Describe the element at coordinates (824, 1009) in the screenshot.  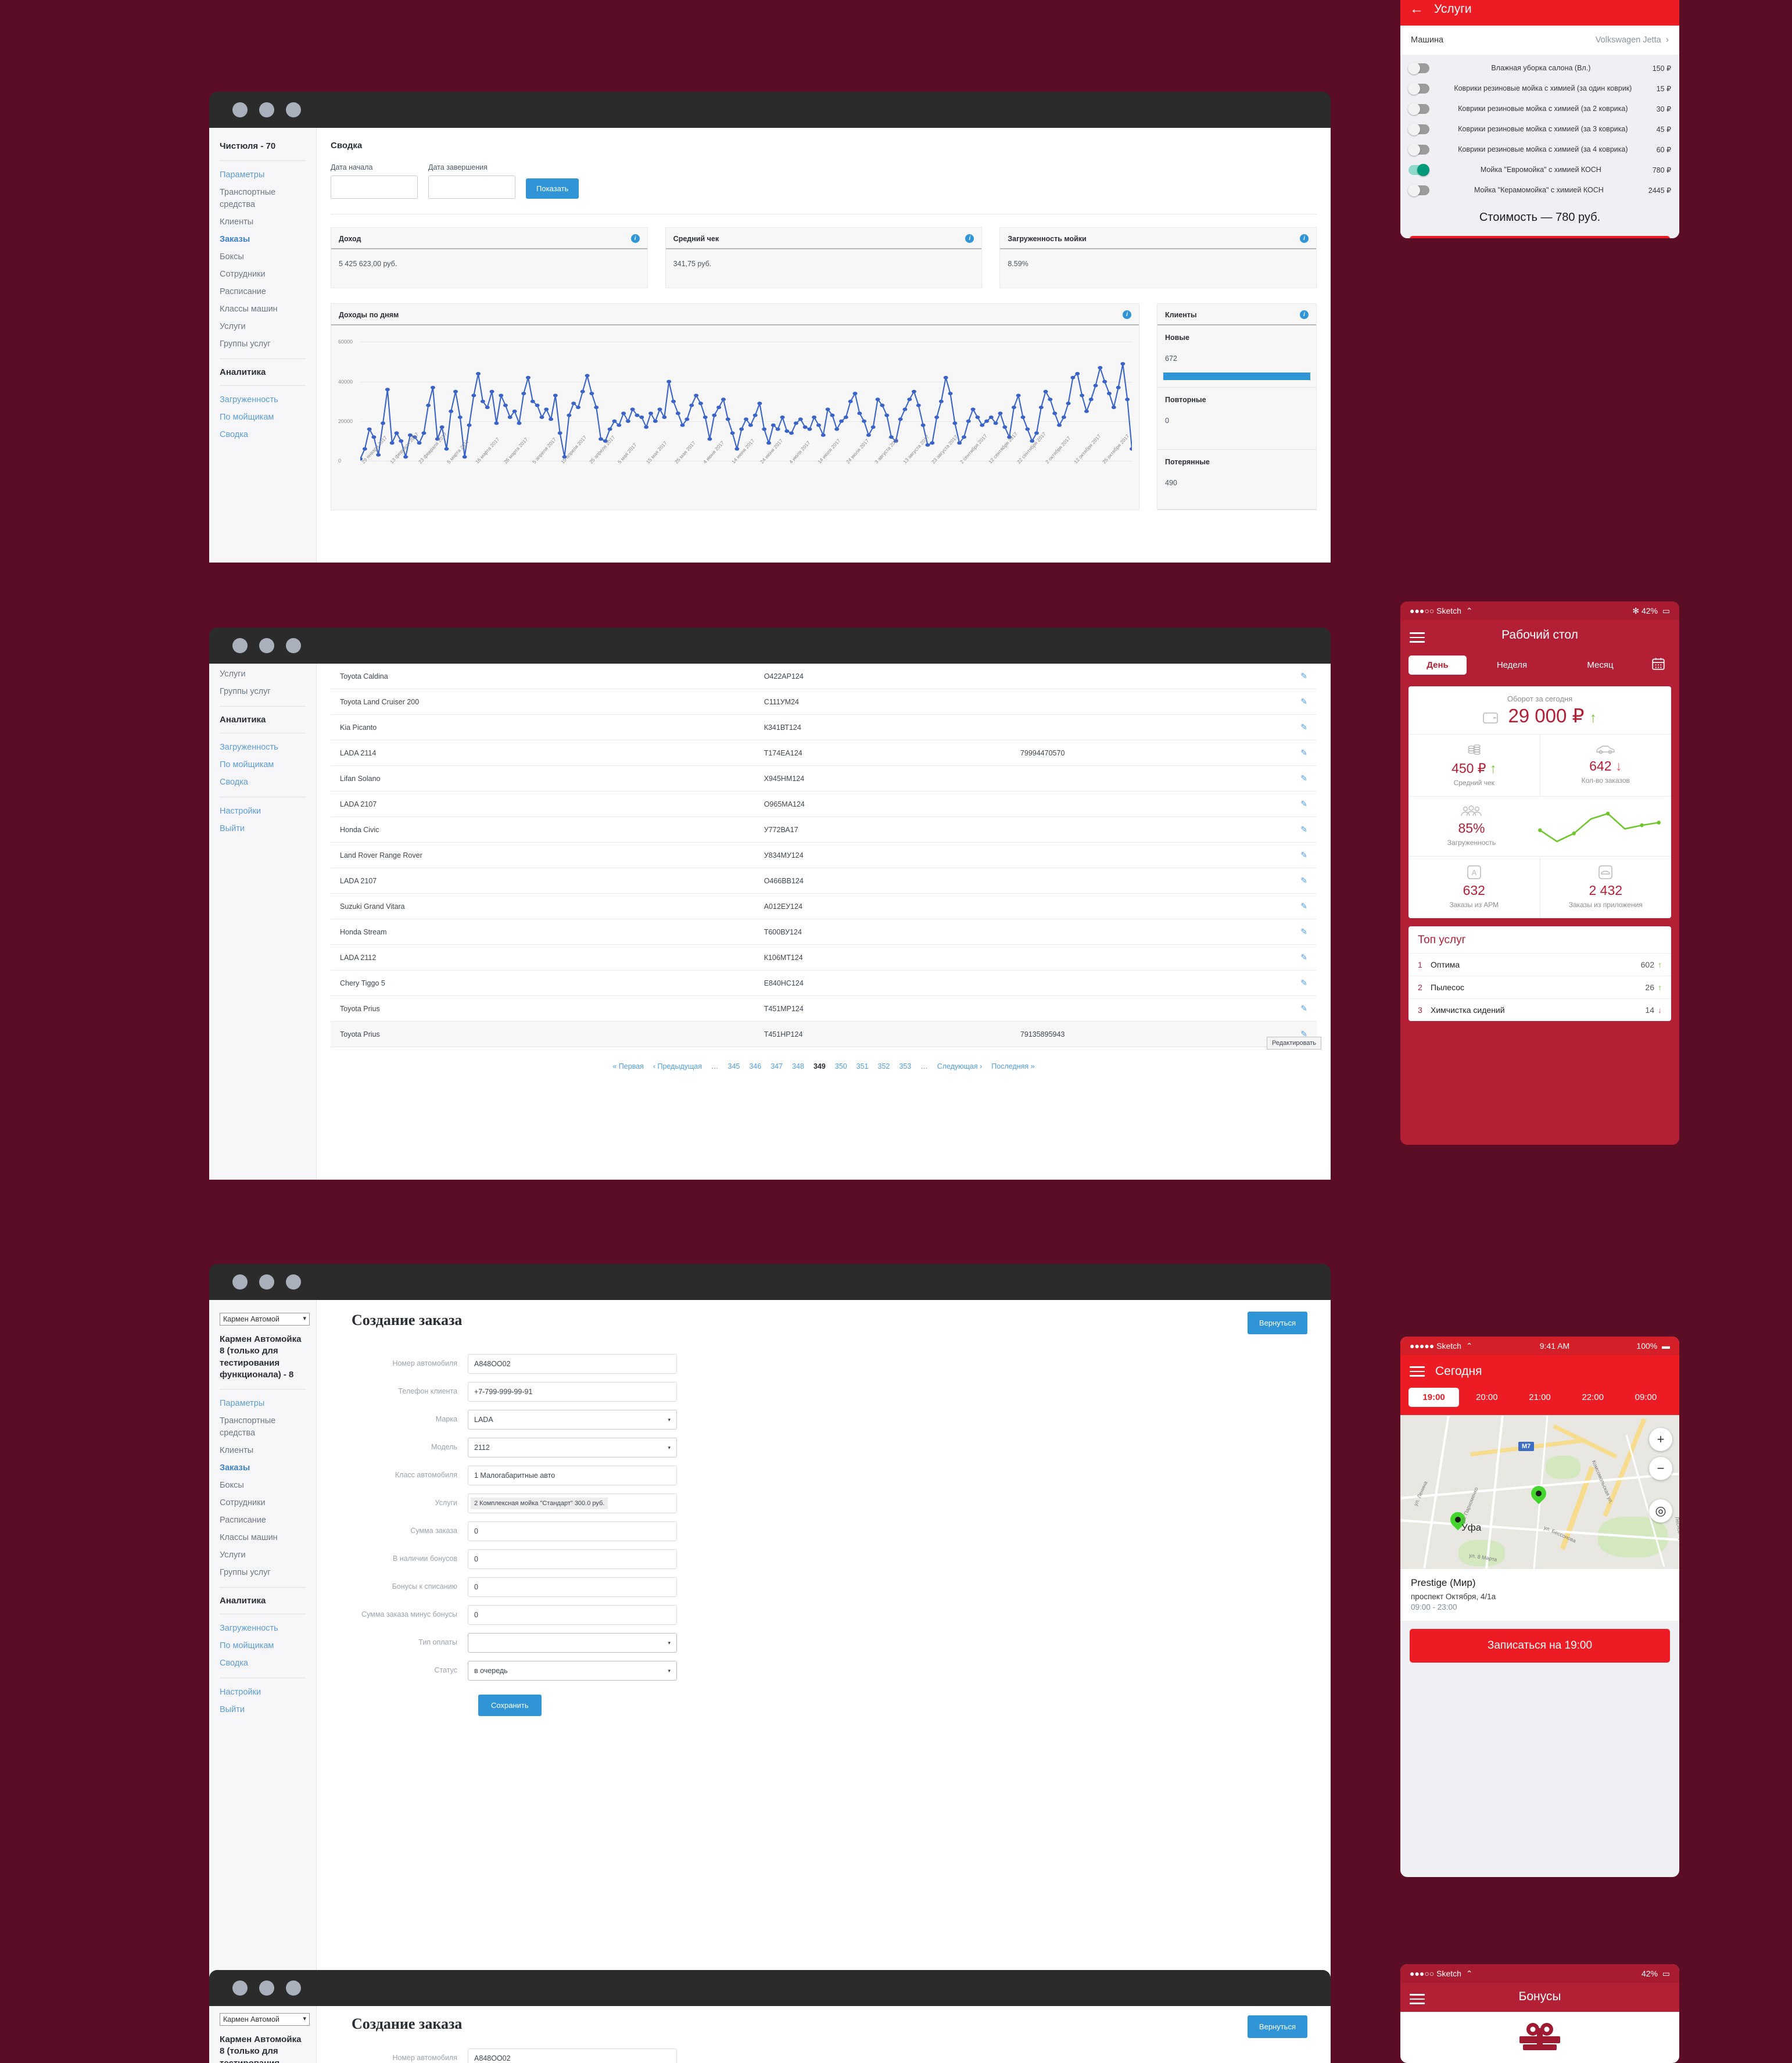
I see `table-row: Toyota Prius Т451МР124 ✎` at that location.